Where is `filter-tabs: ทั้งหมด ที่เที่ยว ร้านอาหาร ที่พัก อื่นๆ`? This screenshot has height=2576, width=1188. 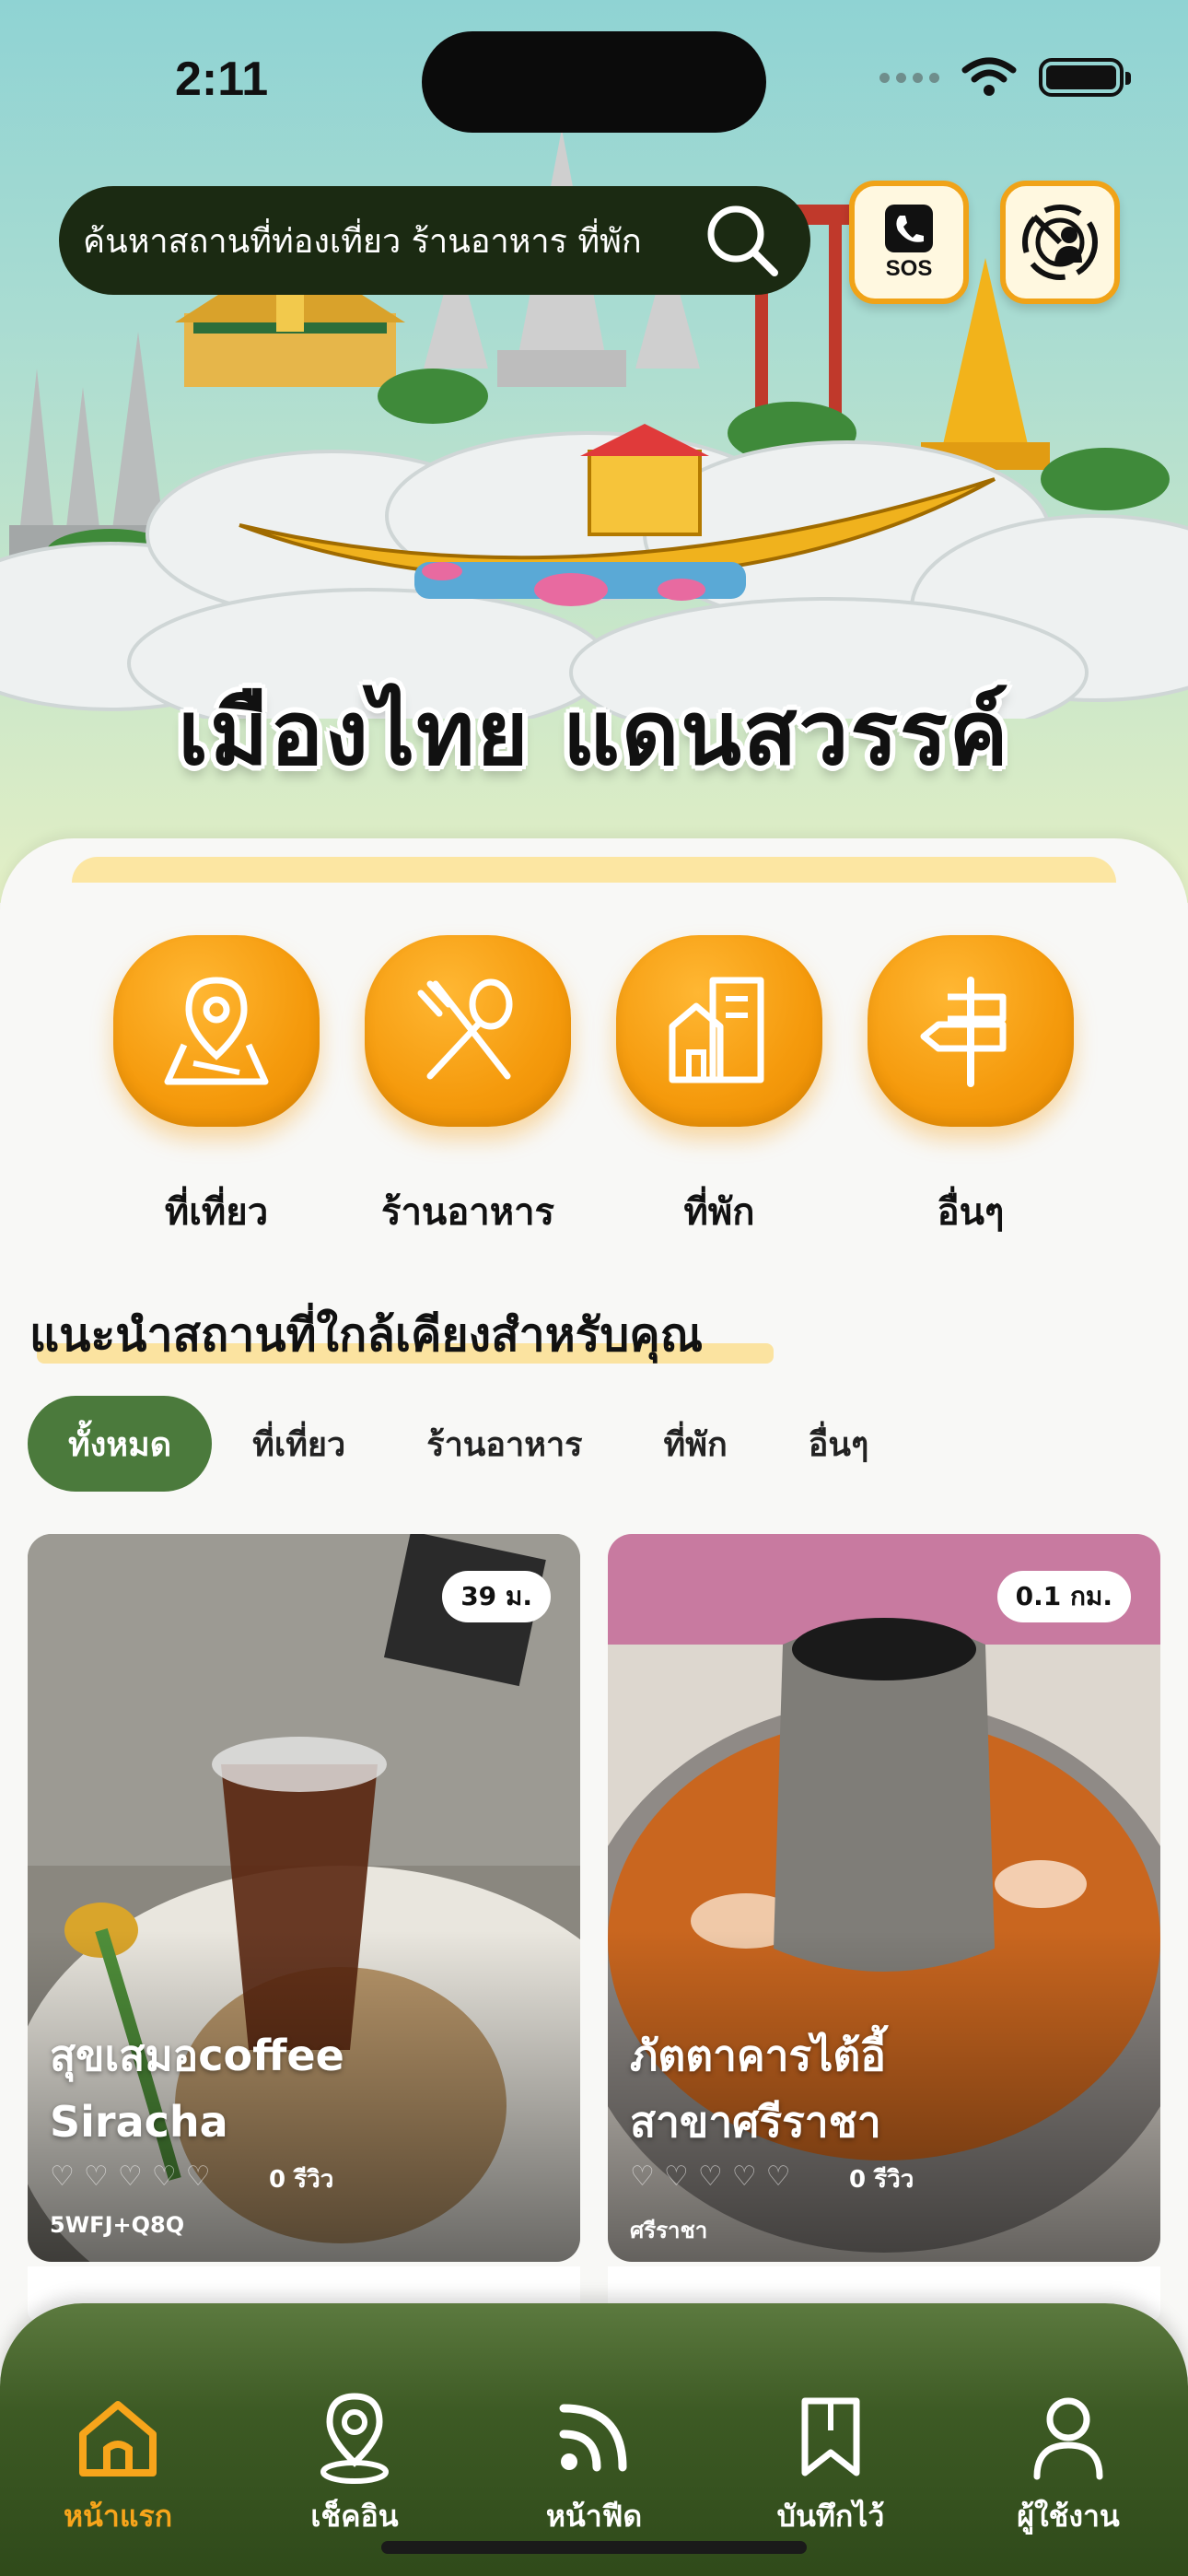
filter-tabs: ทั้งหมด ที่เที่ยว ร้านอาหาร ที่พัก อื่นๆ is located at coordinates (468, 1444).